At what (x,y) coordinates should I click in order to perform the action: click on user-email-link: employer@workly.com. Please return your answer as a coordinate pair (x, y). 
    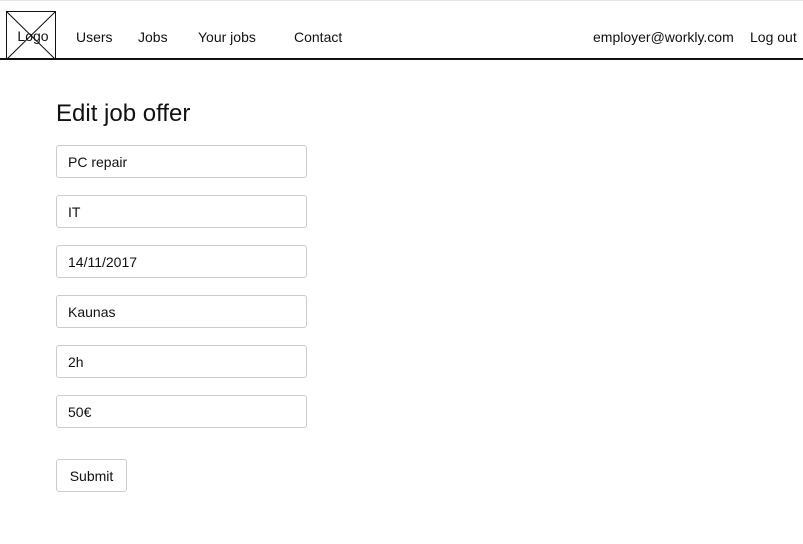
    Looking at the image, I should click on (663, 37).